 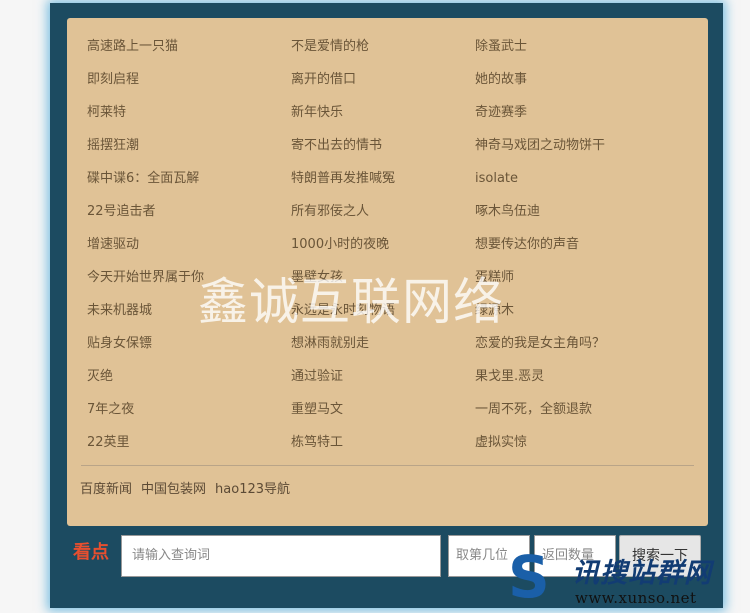 What do you see at coordinates (281, 556) in the screenshot?
I see `search-input: 请输入查询词` at bounding box center [281, 556].